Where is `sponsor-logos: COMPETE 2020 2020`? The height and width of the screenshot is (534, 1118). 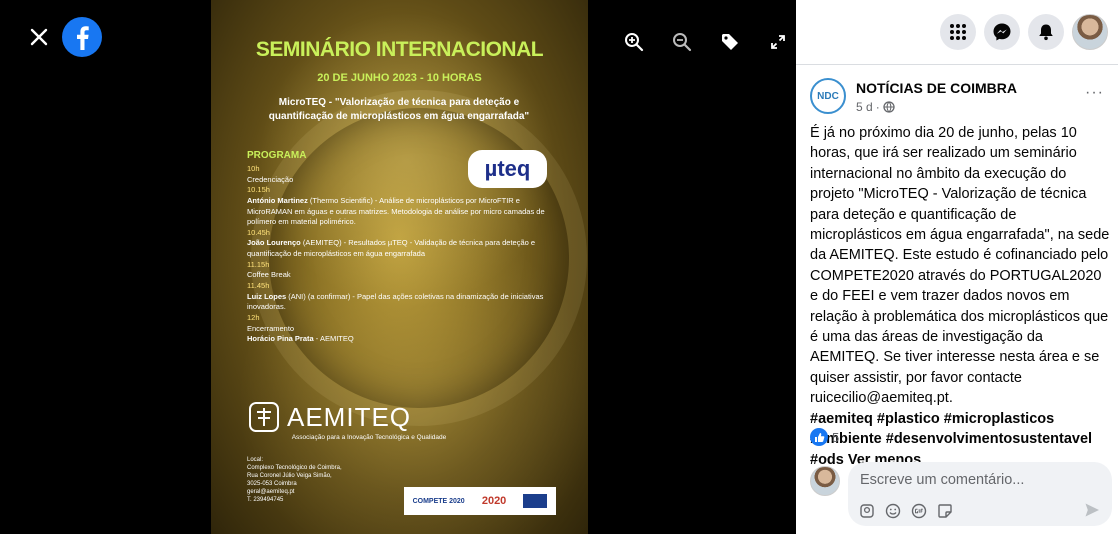 sponsor-logos: COMPETE 2020 2020 is located at coordinates (480, 501).